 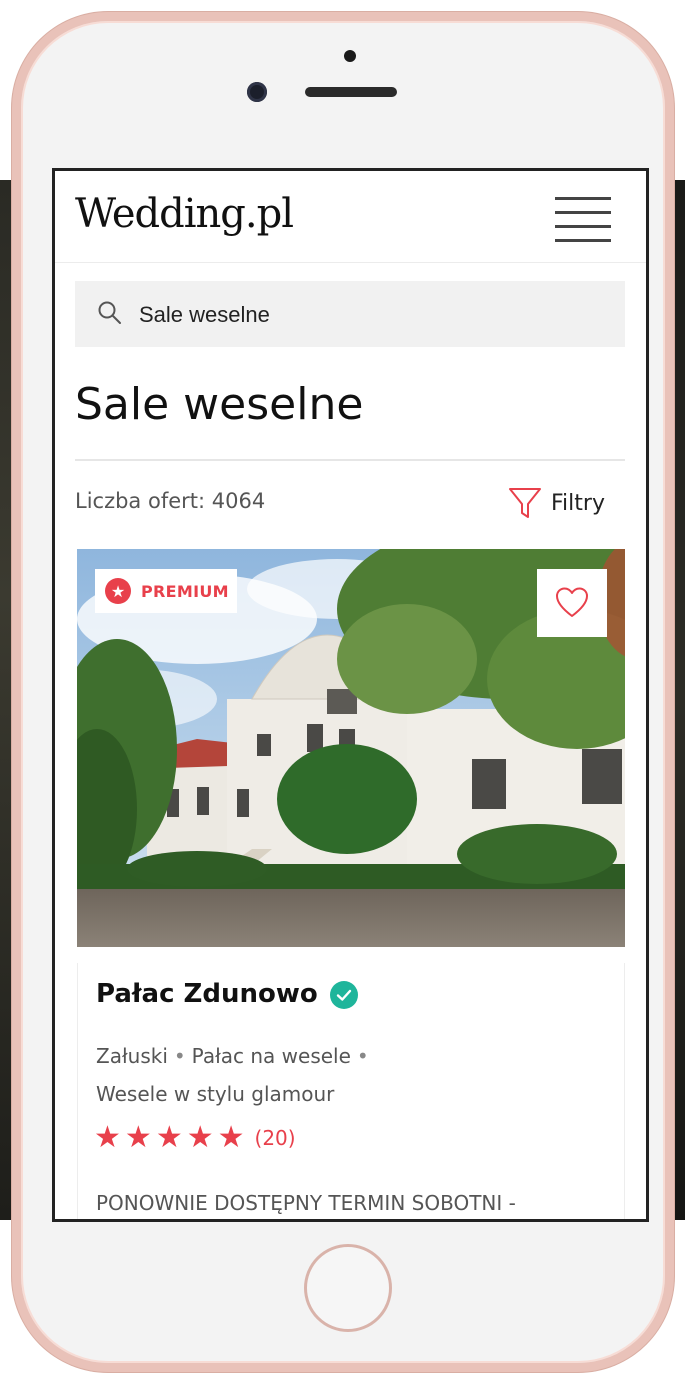 I want to click on heart-outline-icon, so click(x=572, y=602).